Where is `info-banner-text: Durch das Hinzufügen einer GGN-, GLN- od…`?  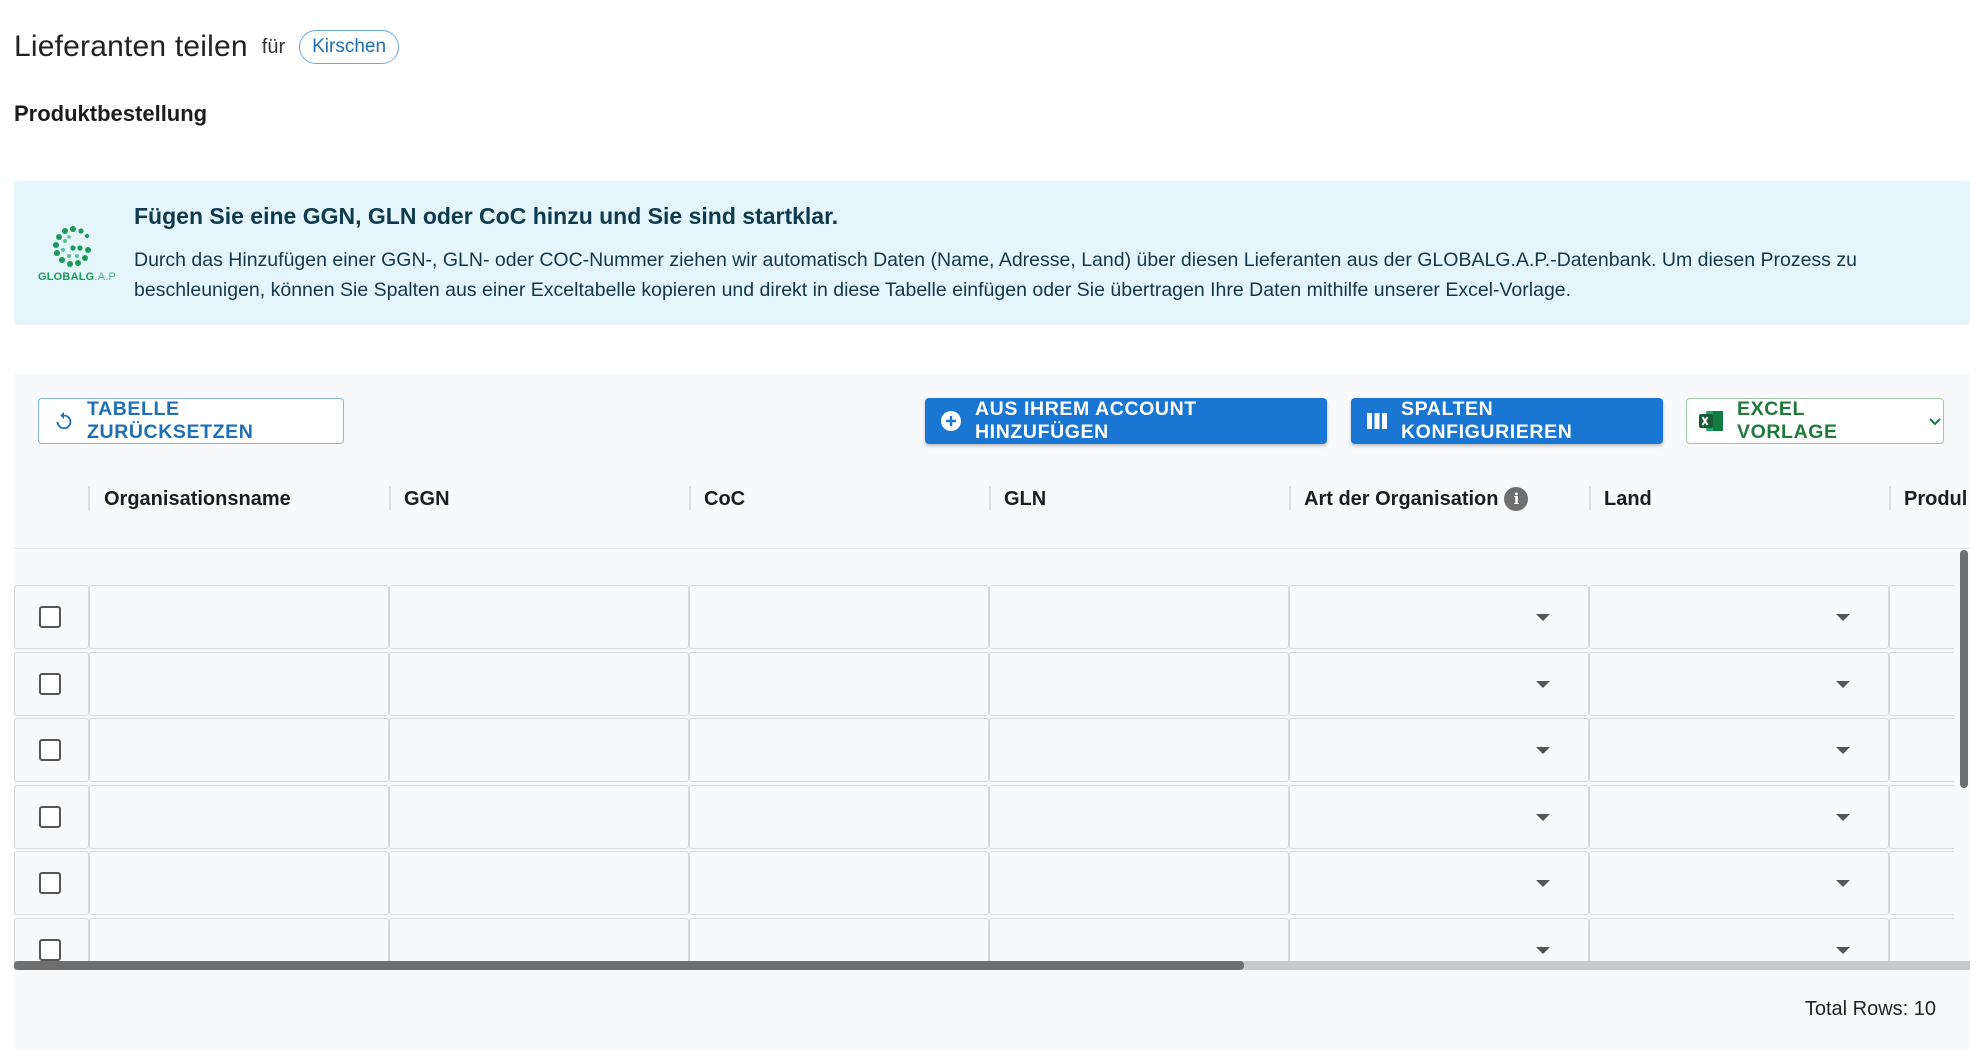 info-banner-text: Durch das Hinzufügen einer GGN-, GLN- od… is located at coordinates (995, 275).